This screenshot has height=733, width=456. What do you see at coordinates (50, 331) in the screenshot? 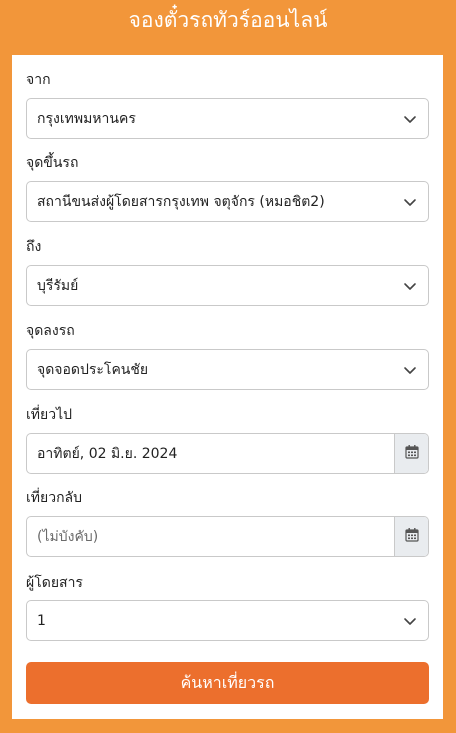
I see `dropoff-label: จุดลงรถ` at bounding box center [50, 331].